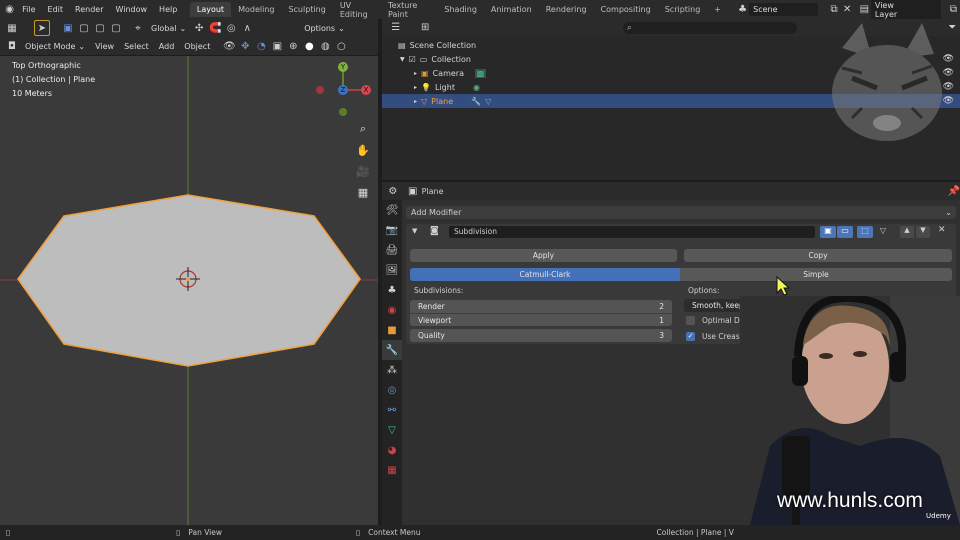 The width and height of the screenshot is (960, 540). Describe the element at coordinates (834, 10) in the screenshot. I see `new-scene-icon: ⧉` at that location.